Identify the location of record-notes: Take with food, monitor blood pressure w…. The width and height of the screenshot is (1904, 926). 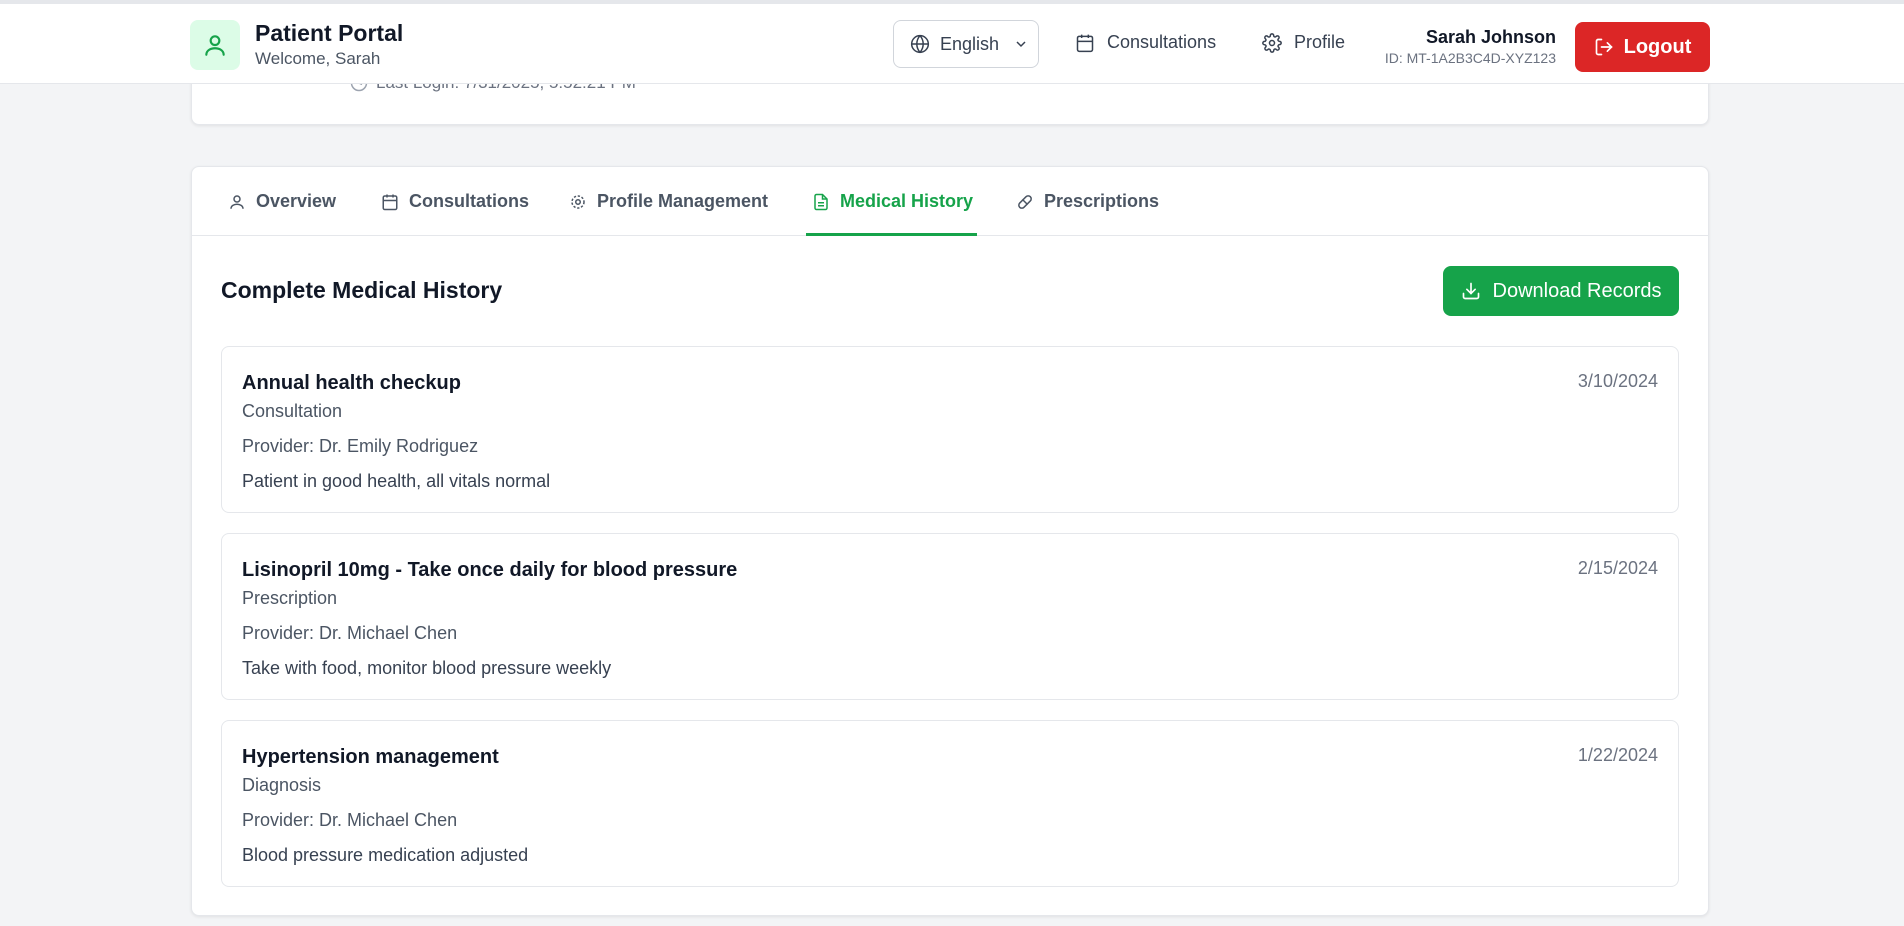
(427, 668).